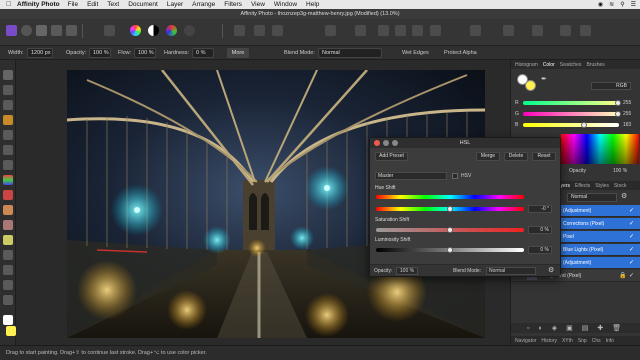  What do you see at coordinates (540, 230) in the screenshot?
I see `saturation-value-field: 0 %` at bounding box center [540, 230].